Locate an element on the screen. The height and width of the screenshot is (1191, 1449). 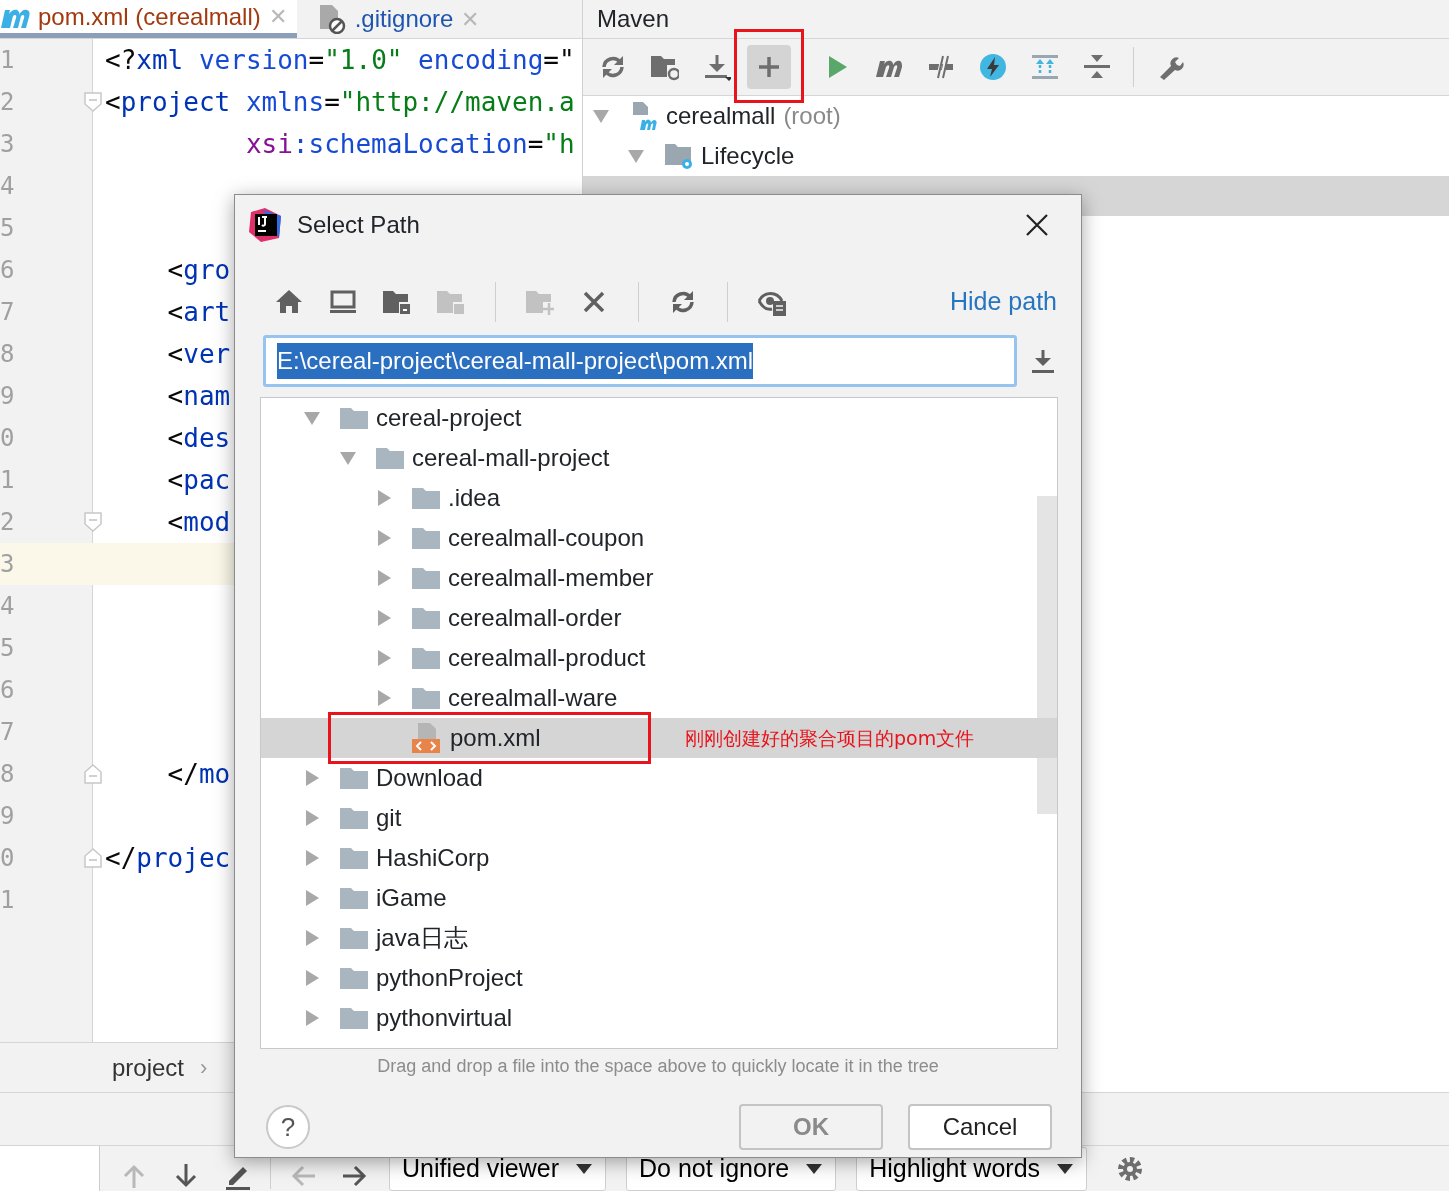
folder-gear-icon is located at coordinates (680, 156).